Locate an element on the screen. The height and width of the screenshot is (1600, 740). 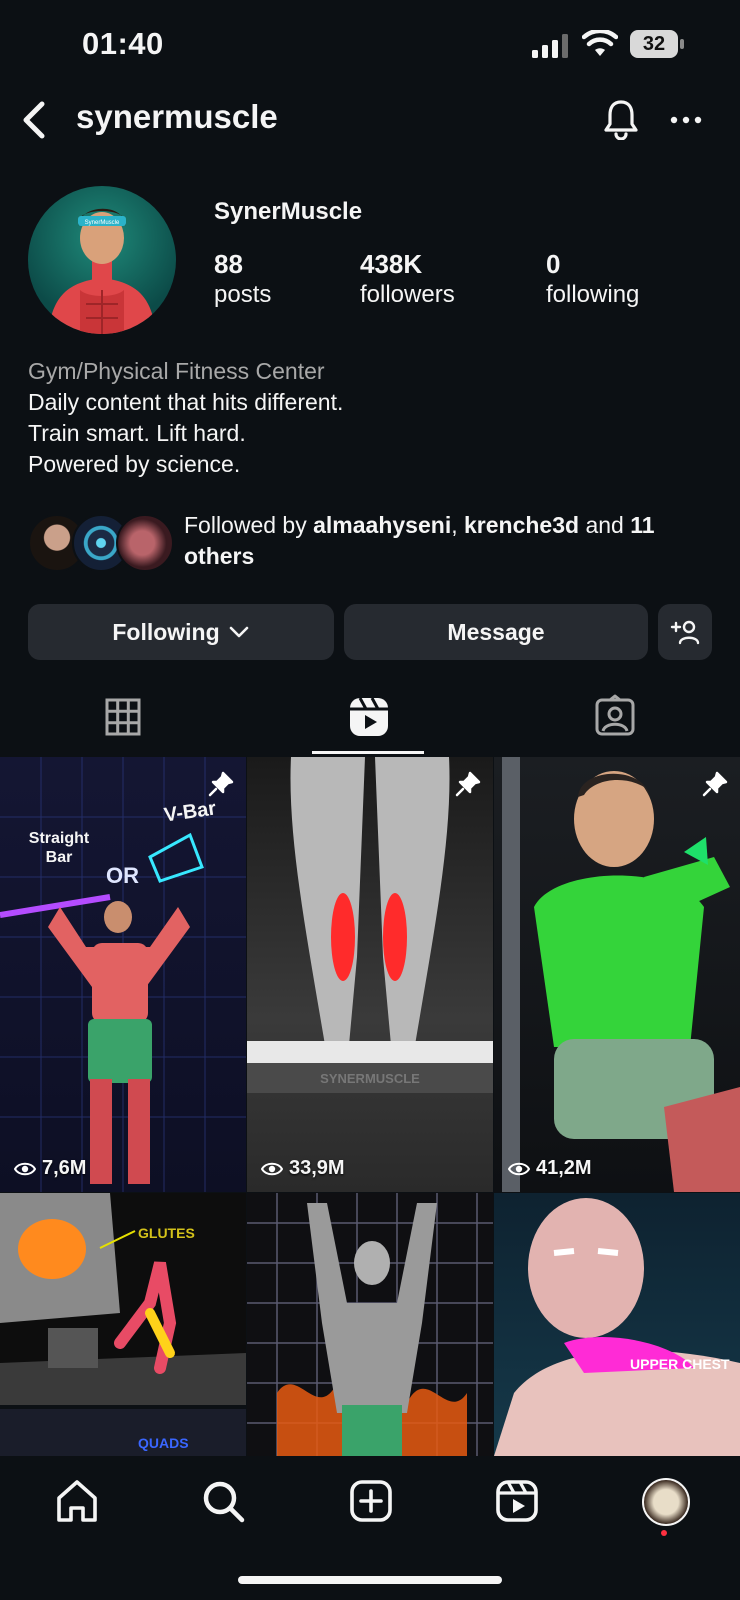
posts-count: 88 posts is located at coordinates (242, 279).